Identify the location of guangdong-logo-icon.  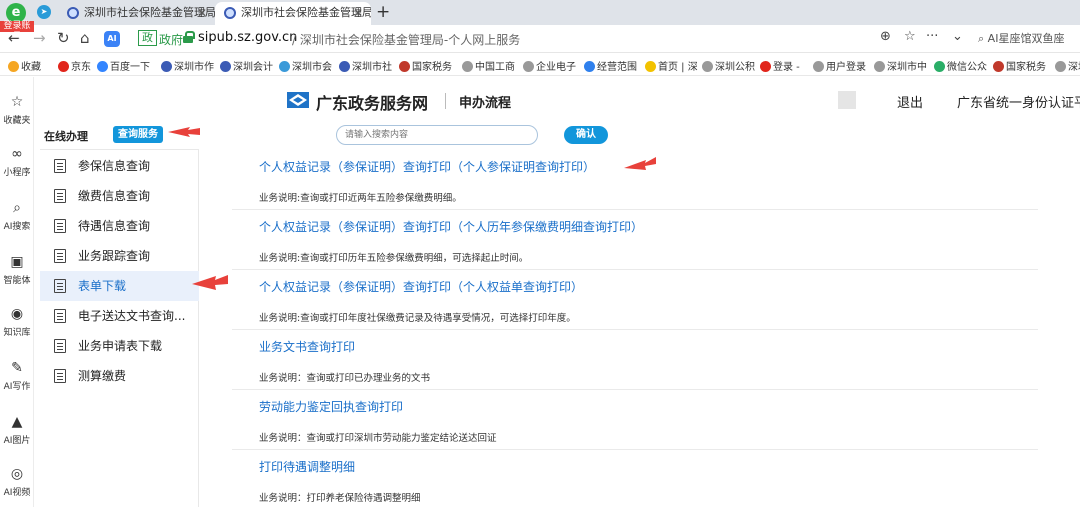
(298, 100).